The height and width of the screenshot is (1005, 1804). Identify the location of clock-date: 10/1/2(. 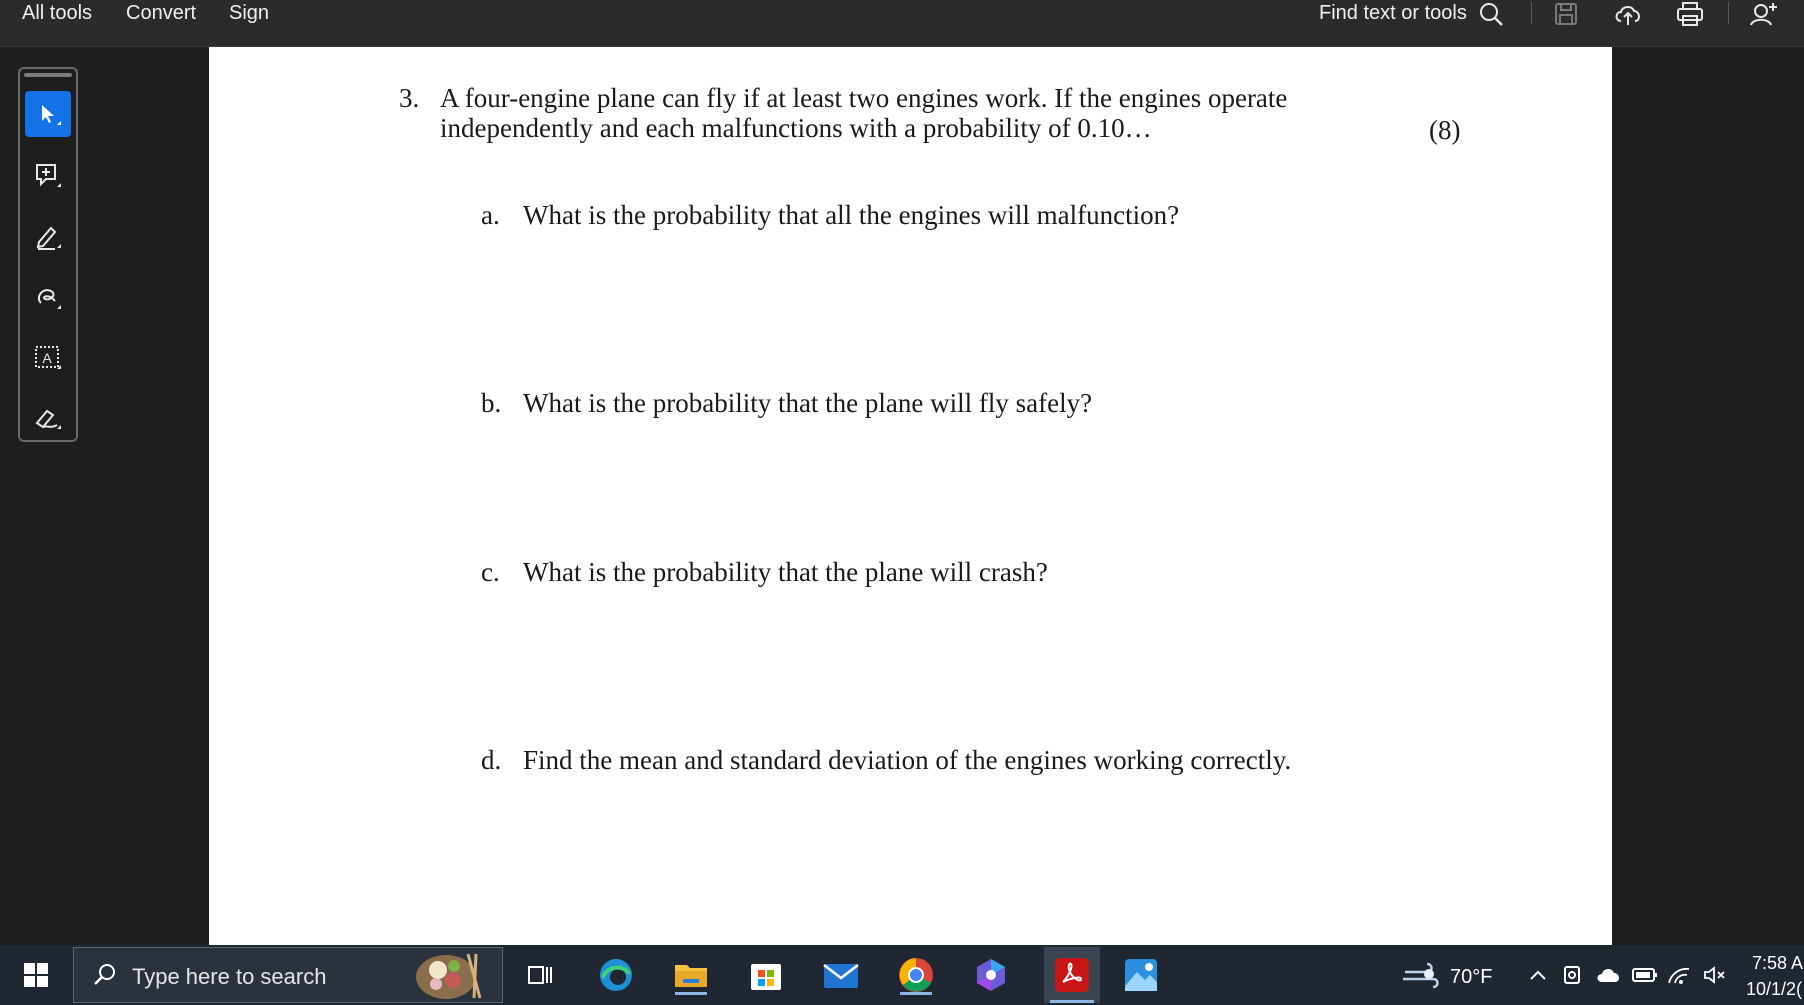
(1774, 989).